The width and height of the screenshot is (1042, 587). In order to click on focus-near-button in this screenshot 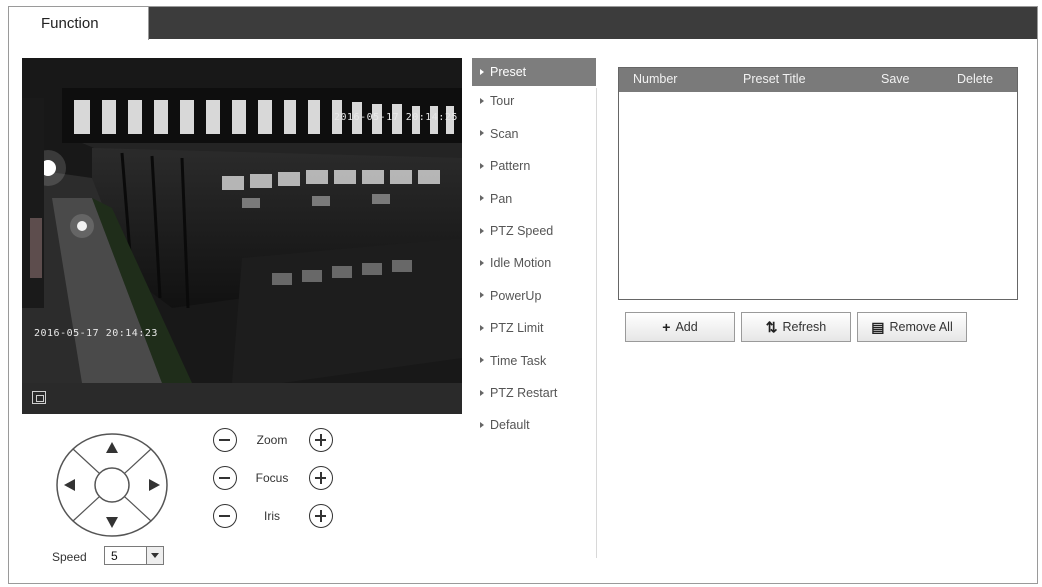, I will do `click(225, 478)`.